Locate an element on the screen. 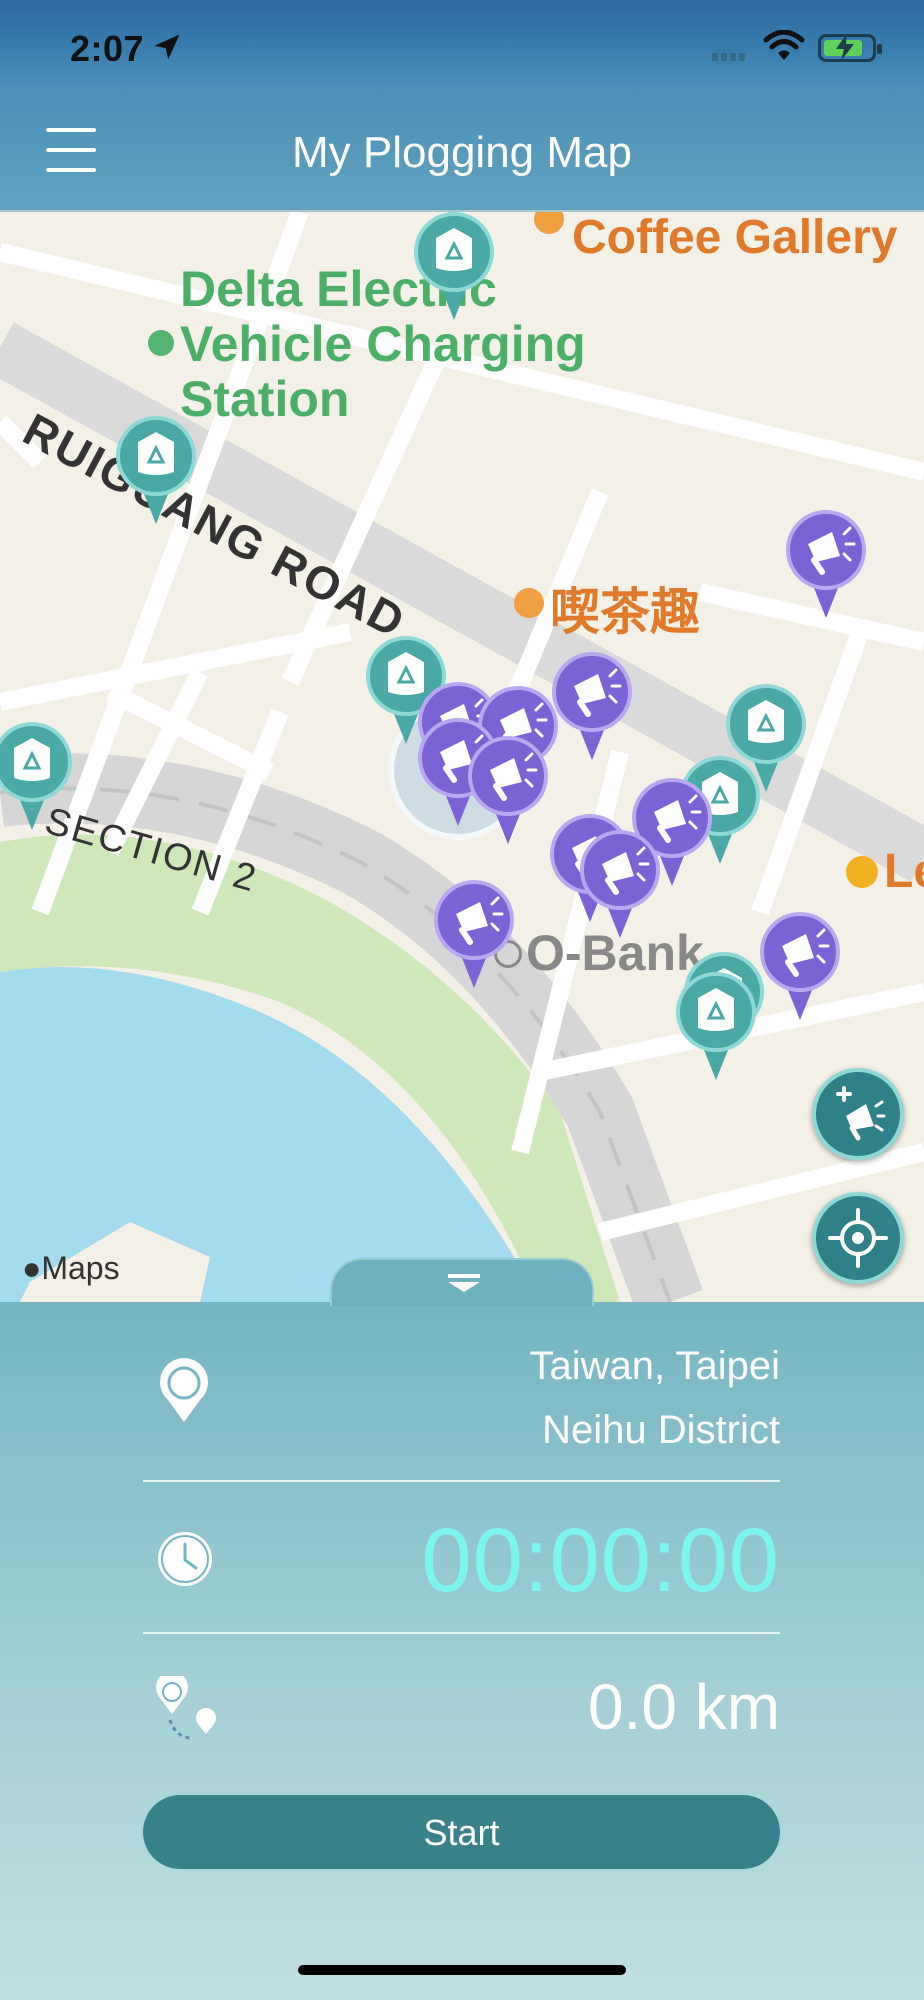 This screenshot has width=924, height=2000. home-indicator is located at coordinates (462, 1970).